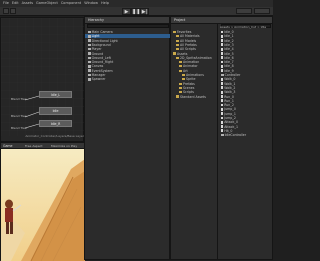  I want to click on menu-item: Assets, so click(27, 3).